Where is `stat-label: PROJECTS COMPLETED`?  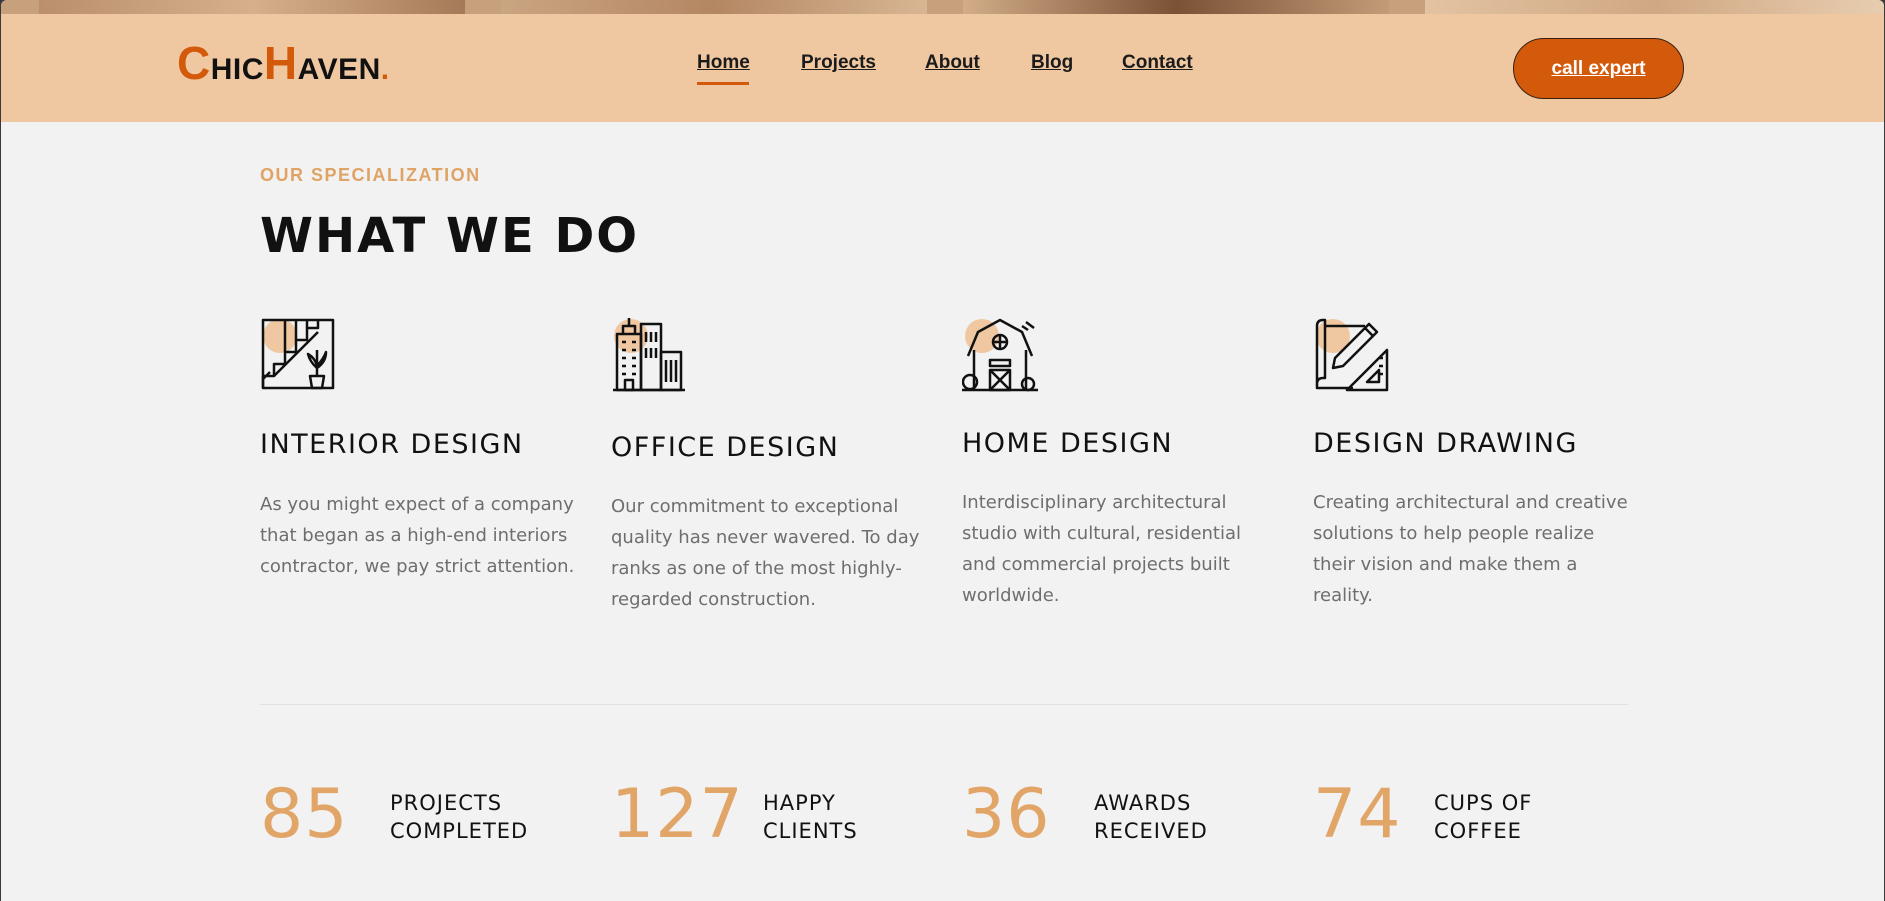
stat-label: PROJECTS COMPLETED is located at coordinates (490, 817).